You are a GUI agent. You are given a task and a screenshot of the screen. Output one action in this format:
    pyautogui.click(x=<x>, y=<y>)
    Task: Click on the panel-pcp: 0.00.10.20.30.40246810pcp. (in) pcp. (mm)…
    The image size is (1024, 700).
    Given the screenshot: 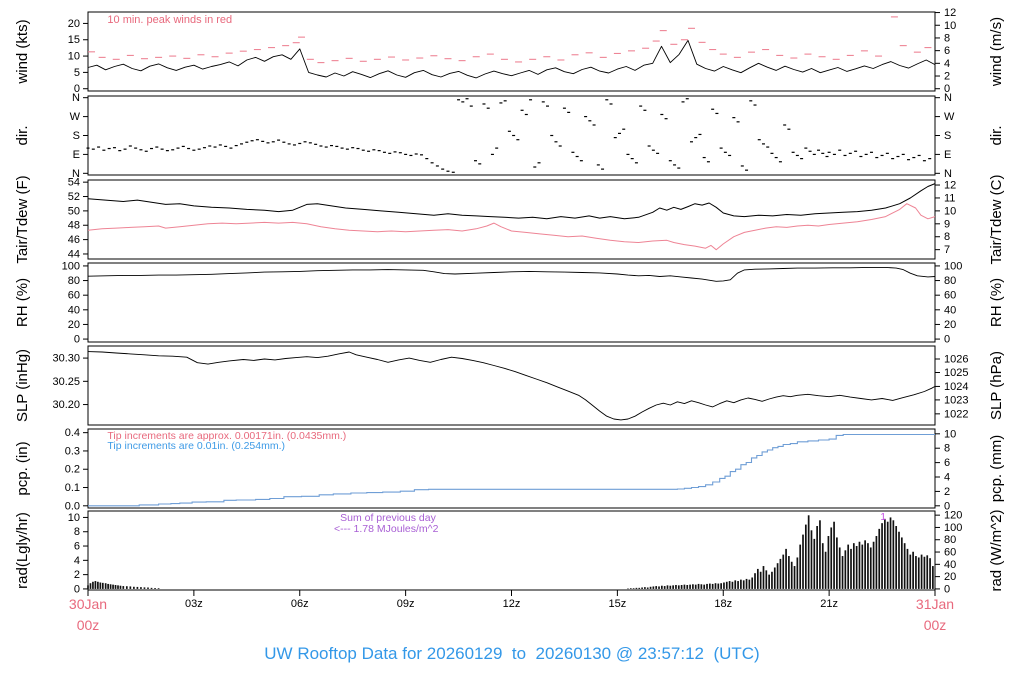 What is the action you would take?
    pyautogui.click(x=509, y=469)
    